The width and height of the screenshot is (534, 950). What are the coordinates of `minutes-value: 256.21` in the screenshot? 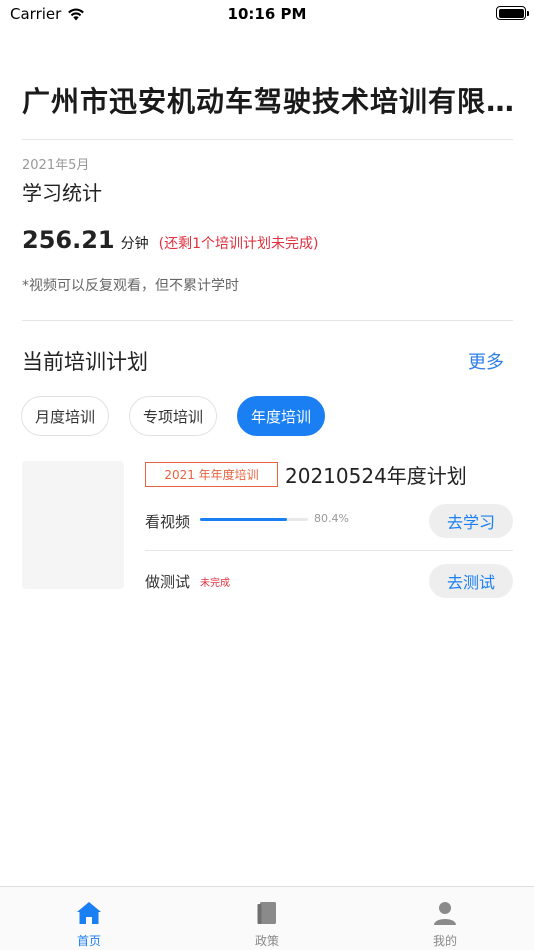 It's located at (68, 240).